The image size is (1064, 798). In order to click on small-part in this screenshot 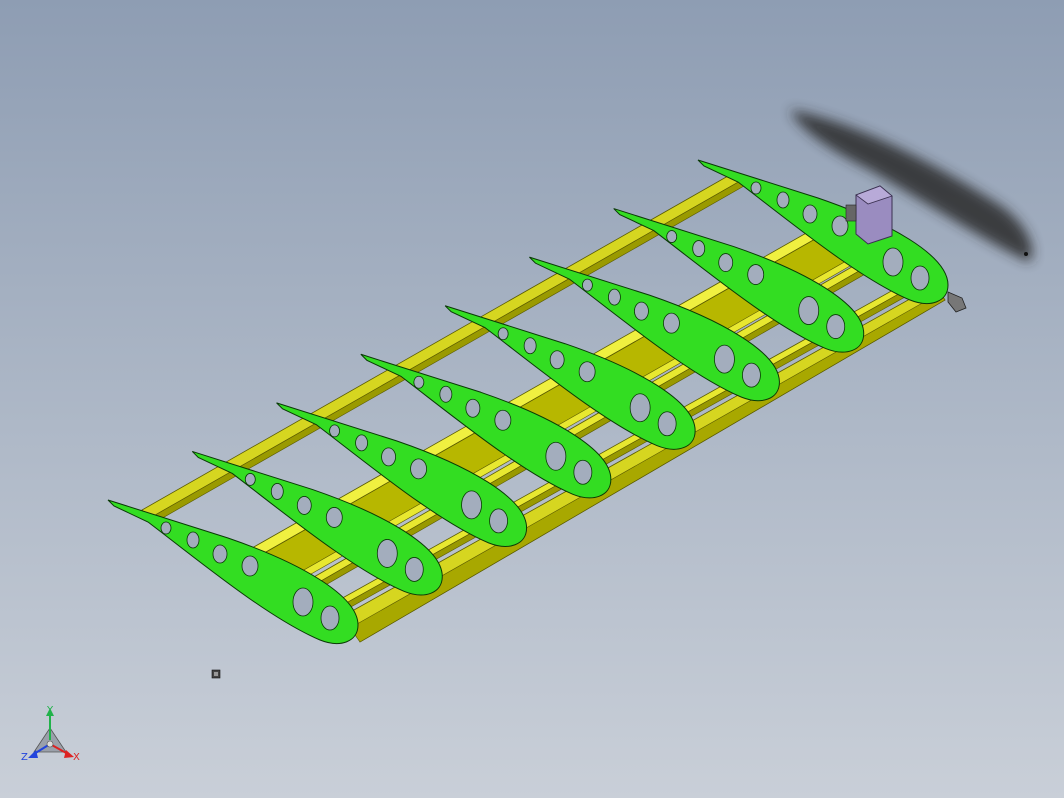, I will do `click(216, 674)`.